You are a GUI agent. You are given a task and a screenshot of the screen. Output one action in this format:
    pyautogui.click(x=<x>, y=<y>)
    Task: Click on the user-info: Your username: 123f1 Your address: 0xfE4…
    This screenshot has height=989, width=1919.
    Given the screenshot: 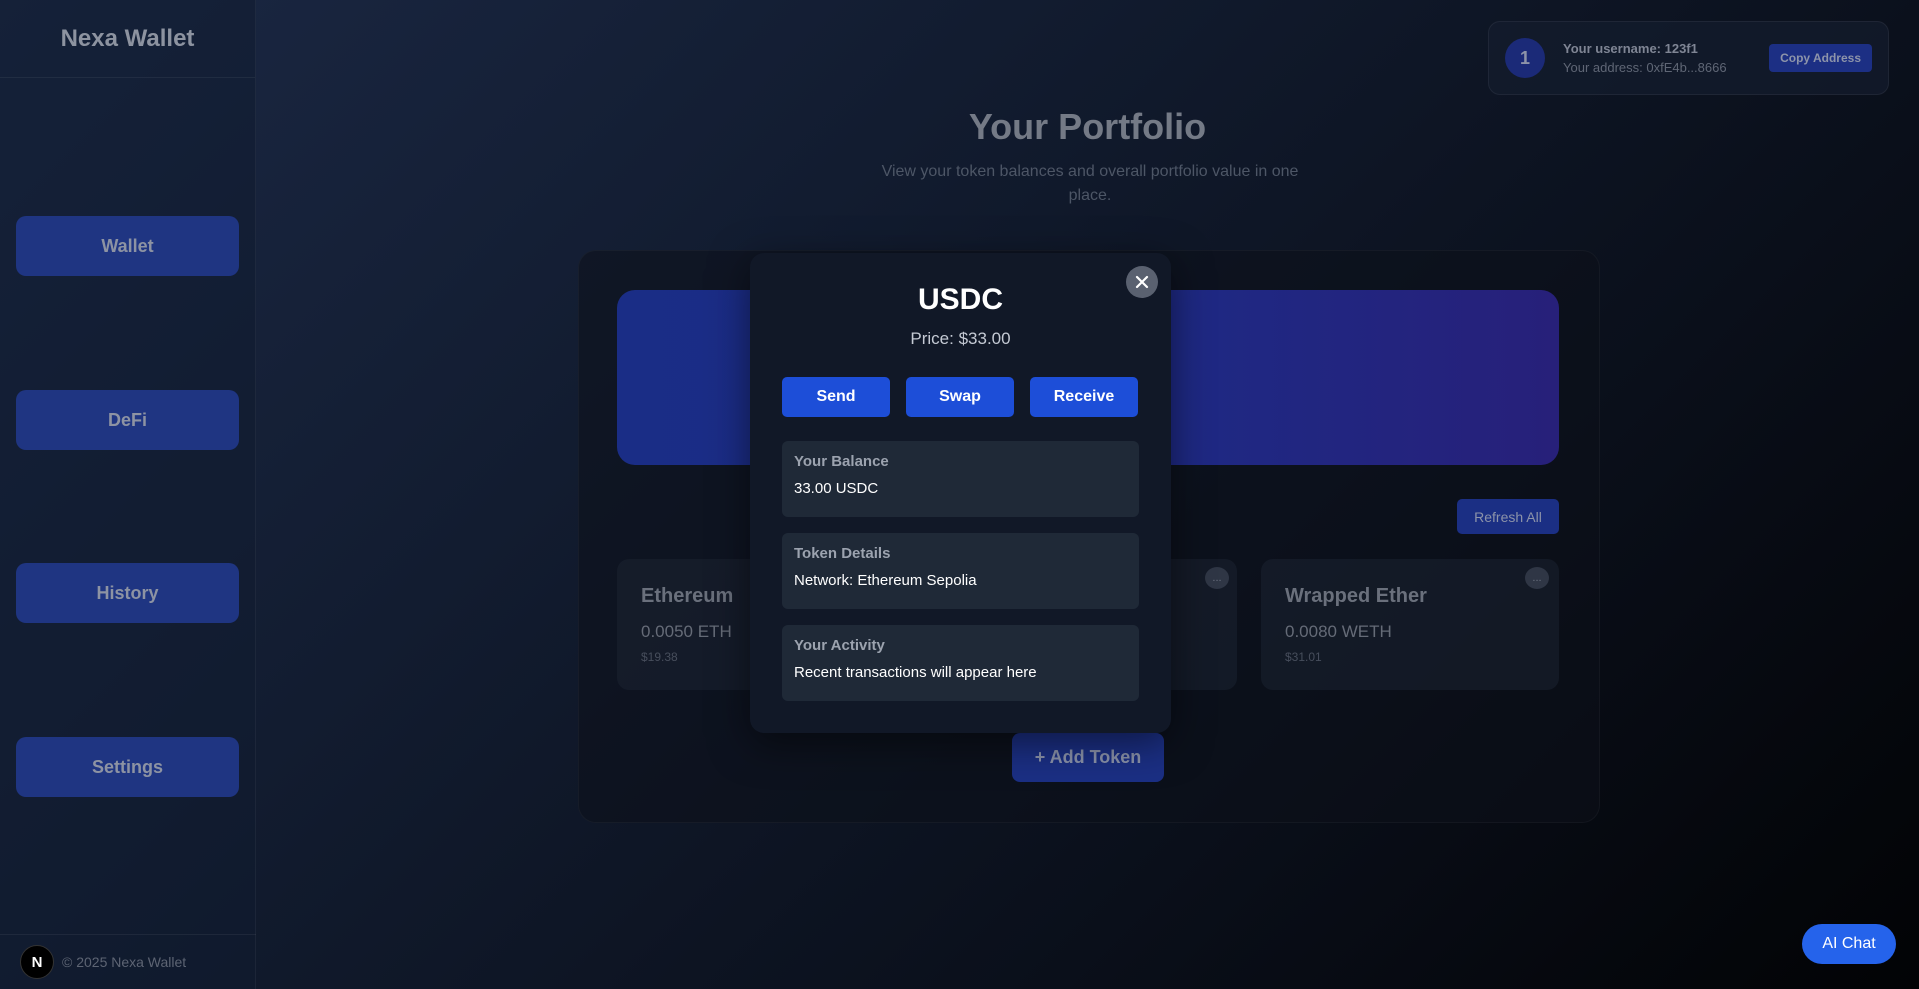 What is the action you would take?
    pyautogui.click(x=1666, y=58)
    